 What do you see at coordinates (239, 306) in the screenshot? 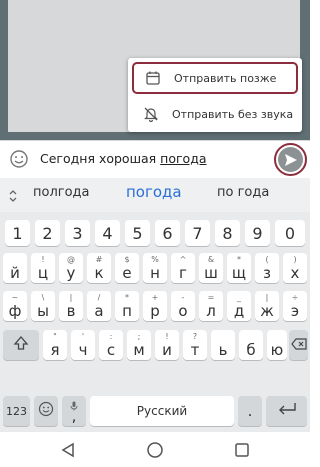
I see `key-letter: _ д` at bounding box center [239, 306].